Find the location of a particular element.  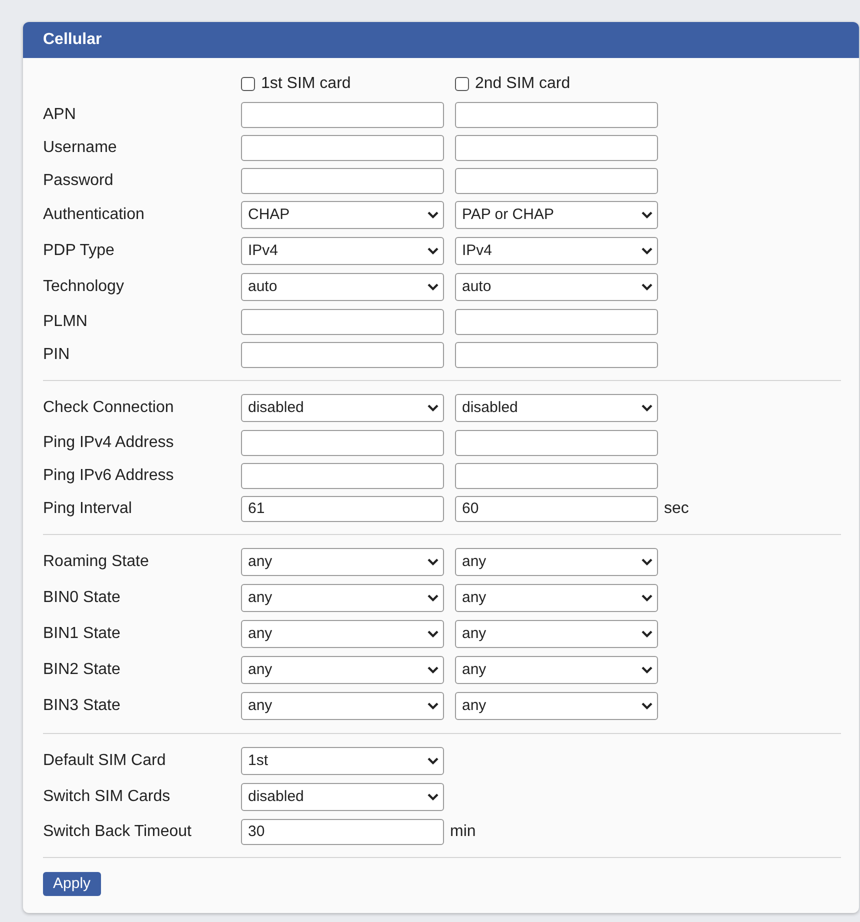

field-label: Switch SIM Cards is located at coordinates (107, 797).